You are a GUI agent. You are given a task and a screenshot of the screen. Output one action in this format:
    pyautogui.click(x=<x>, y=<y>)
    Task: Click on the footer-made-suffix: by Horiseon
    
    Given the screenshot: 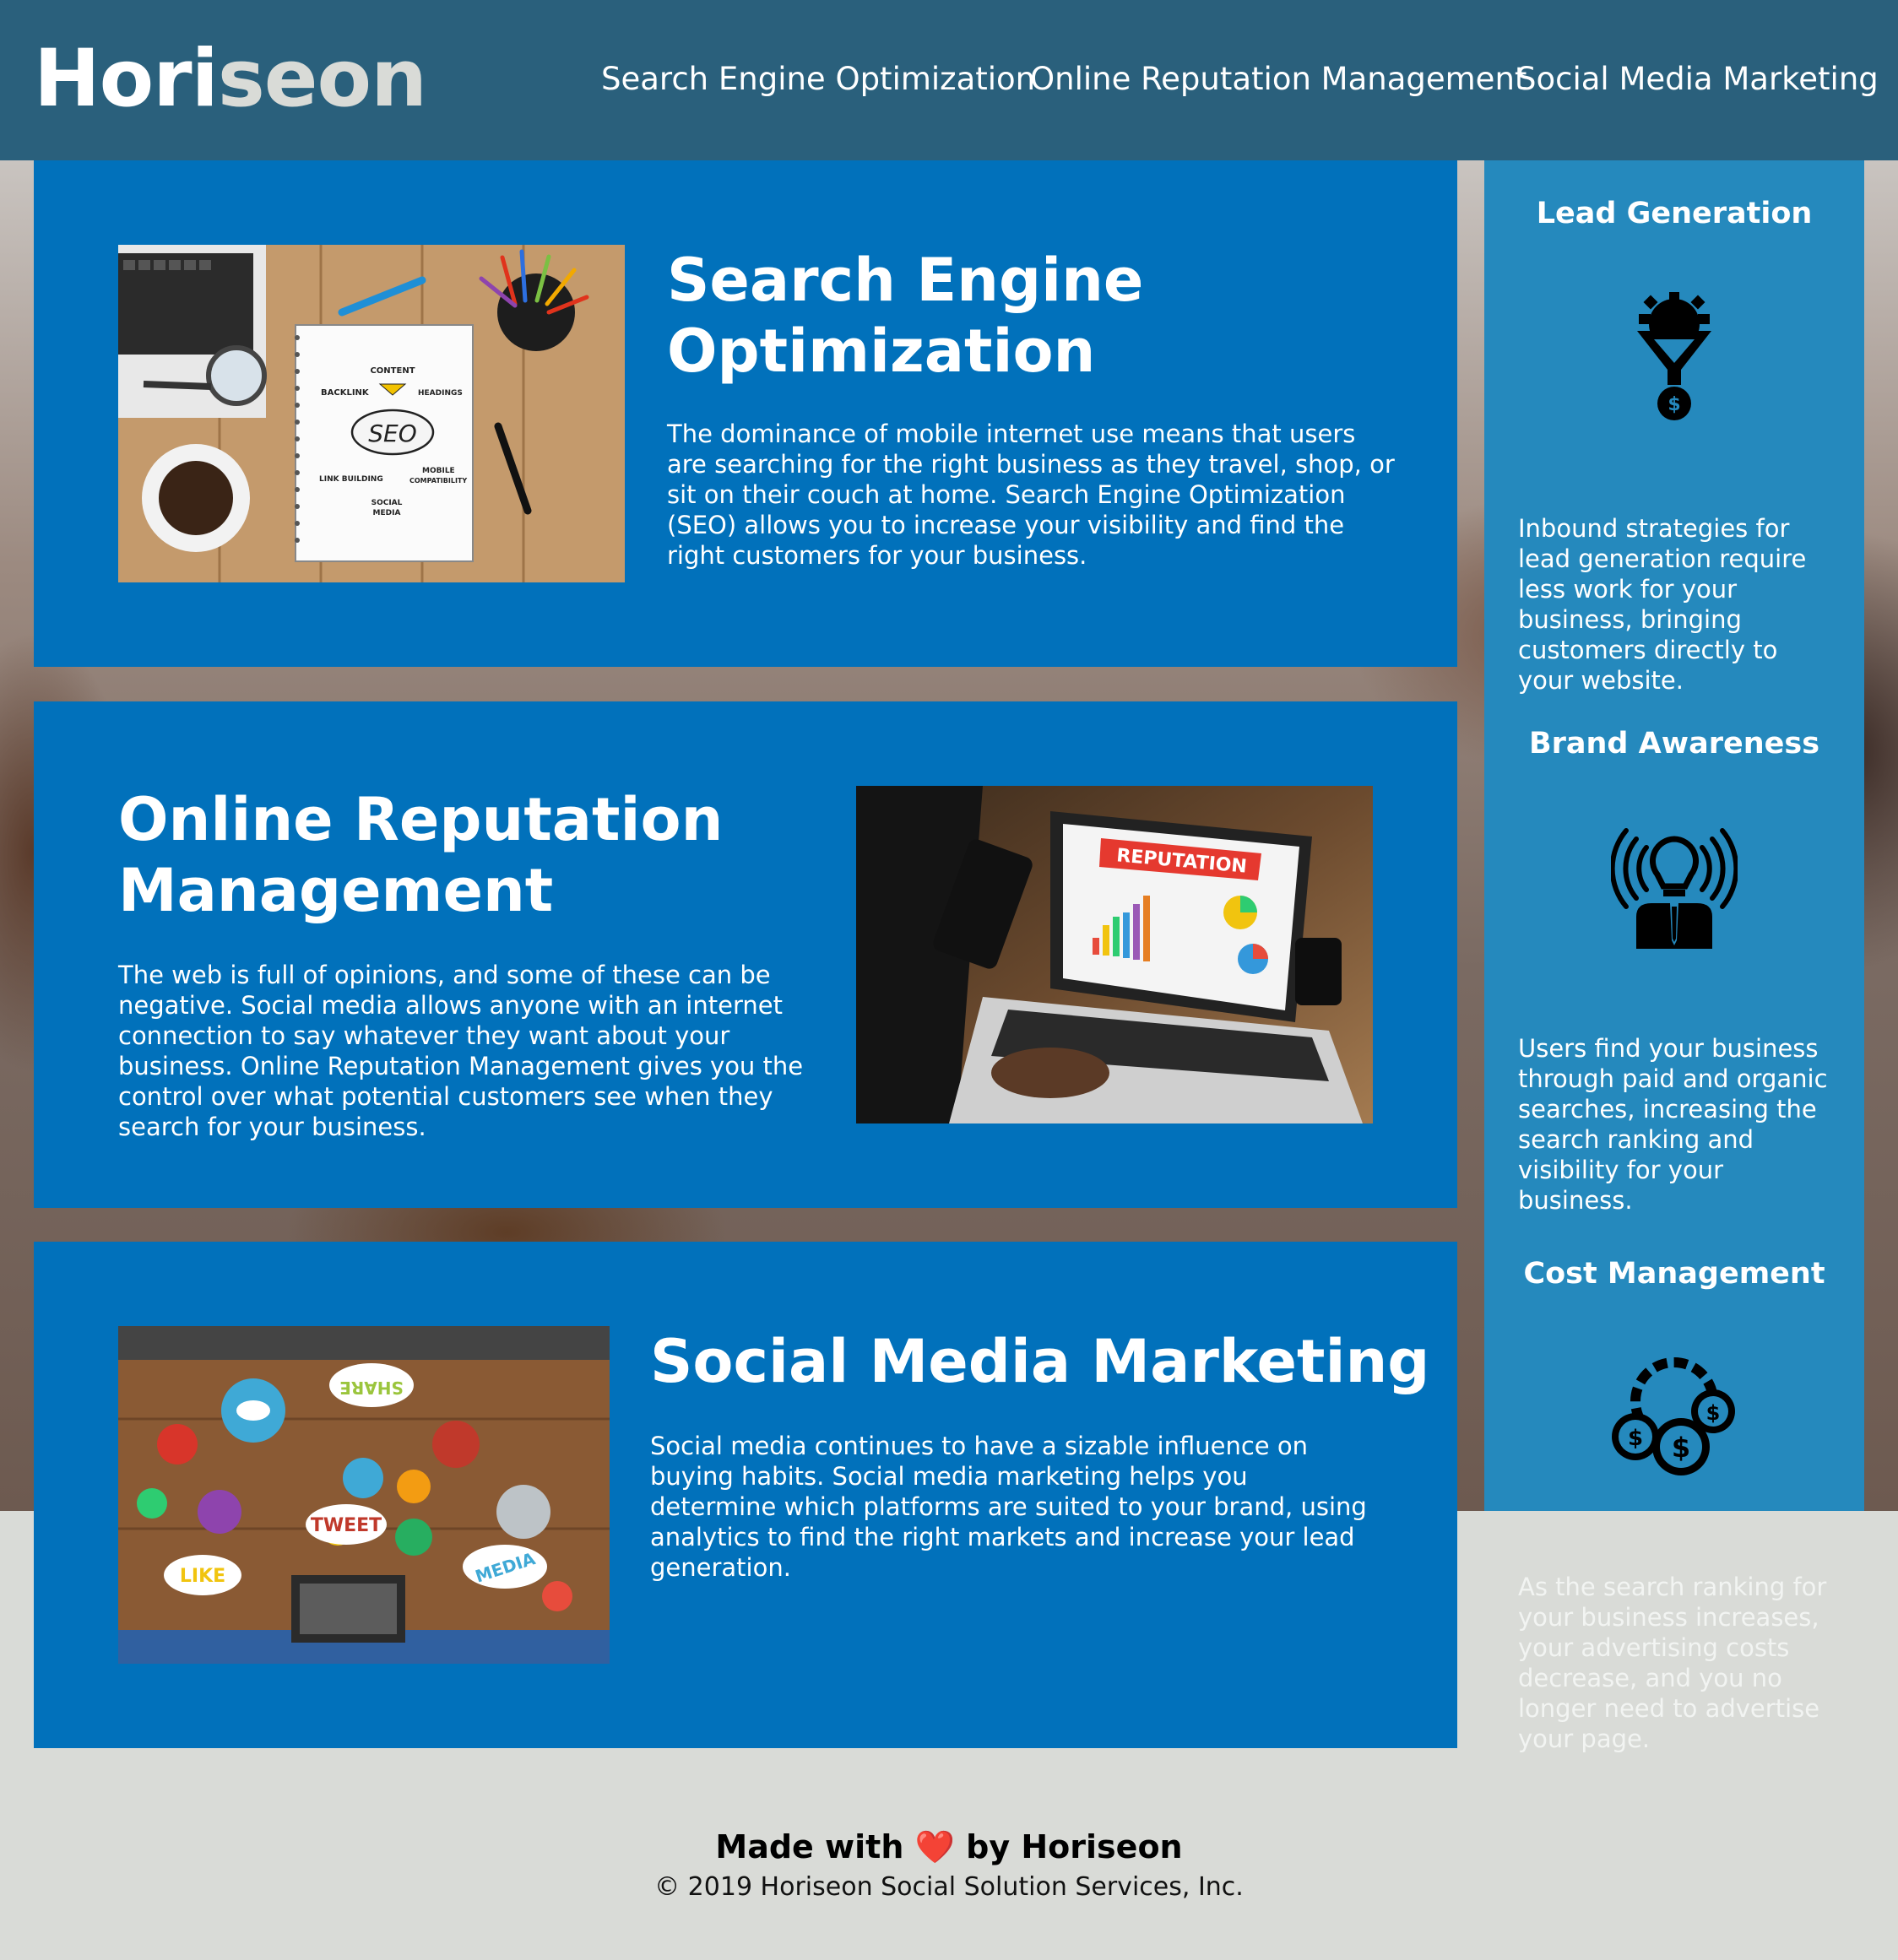 What is the action you would take?
    pyautogui.click(x=1068, y=1846)
    